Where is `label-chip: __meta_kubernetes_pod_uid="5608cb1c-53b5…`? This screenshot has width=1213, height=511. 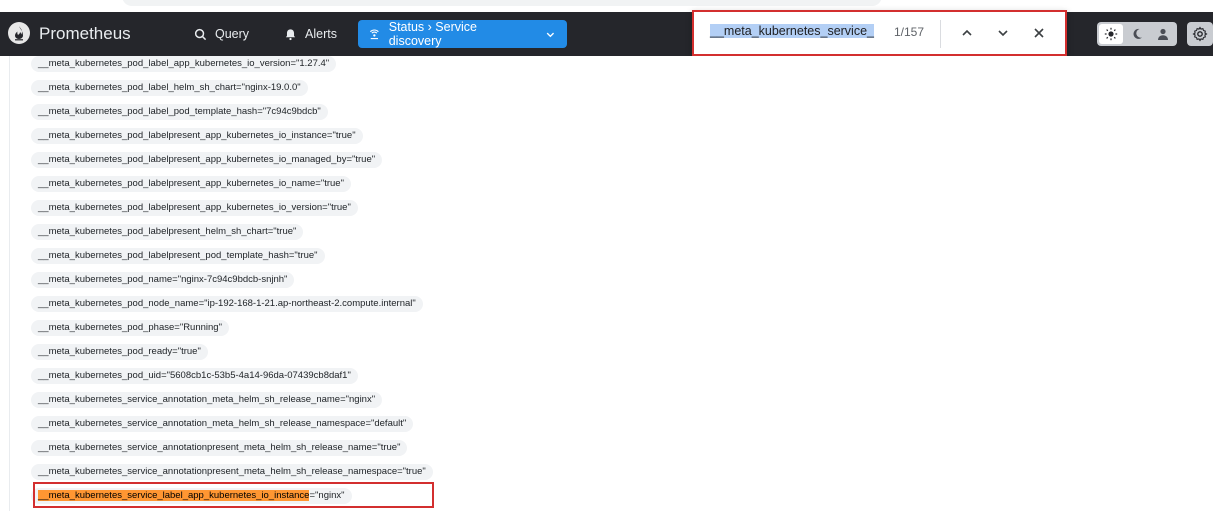
label-chip: __meta_kubernetes_pod_uid="5608cb1c-53b5… is located at coordinates (194, 376).